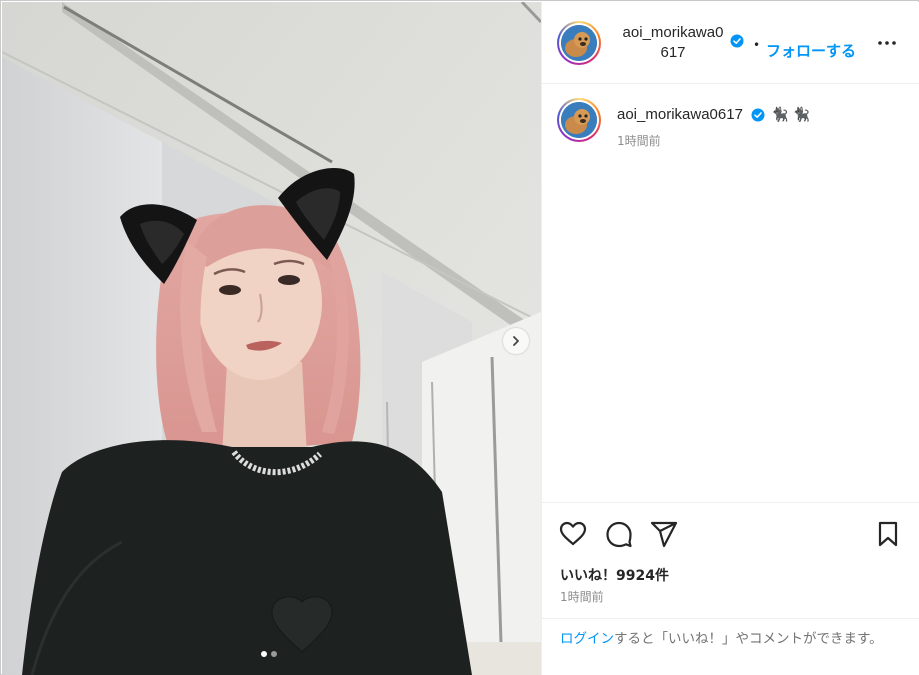  I want to click on login-link: ログイン, so click(587, 639).